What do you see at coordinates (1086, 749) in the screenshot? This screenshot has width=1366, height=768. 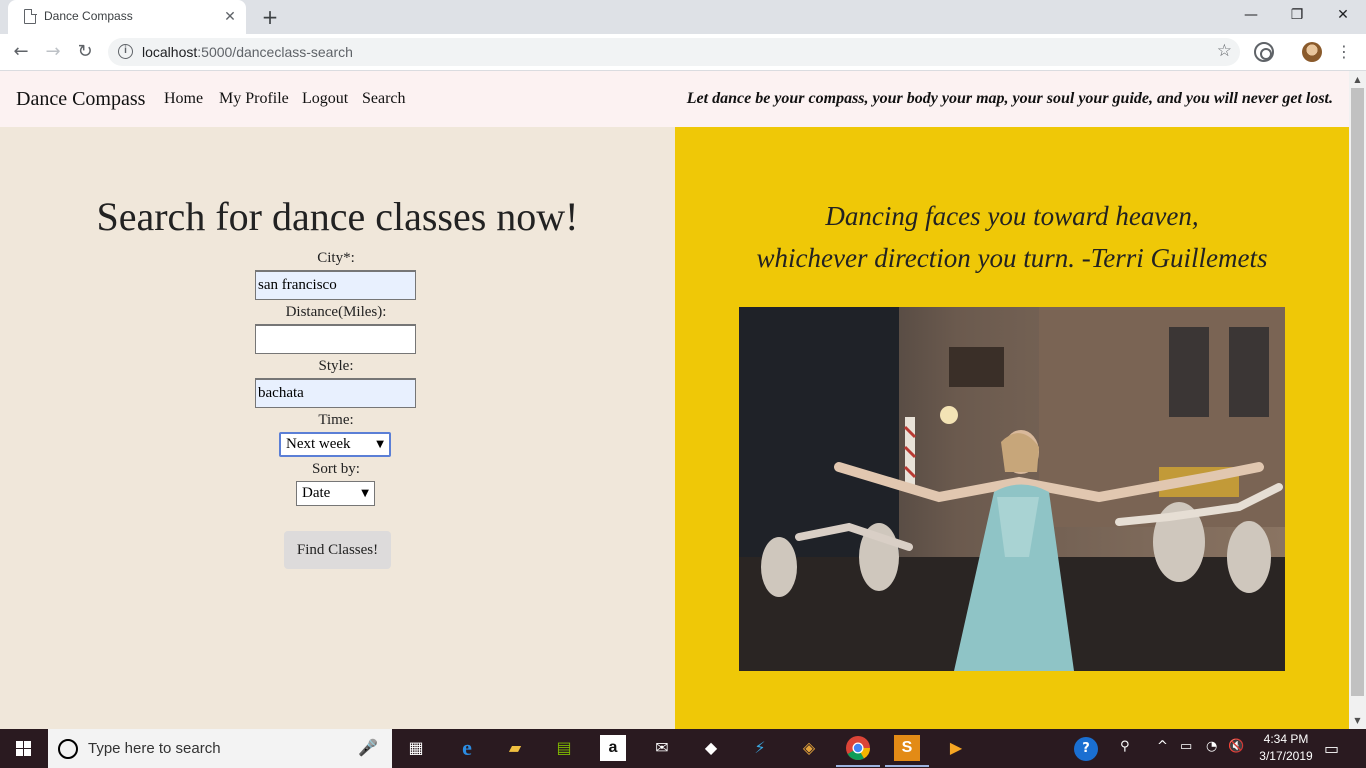 I see `help-icon: ?` at bounding box center [1086, 749].